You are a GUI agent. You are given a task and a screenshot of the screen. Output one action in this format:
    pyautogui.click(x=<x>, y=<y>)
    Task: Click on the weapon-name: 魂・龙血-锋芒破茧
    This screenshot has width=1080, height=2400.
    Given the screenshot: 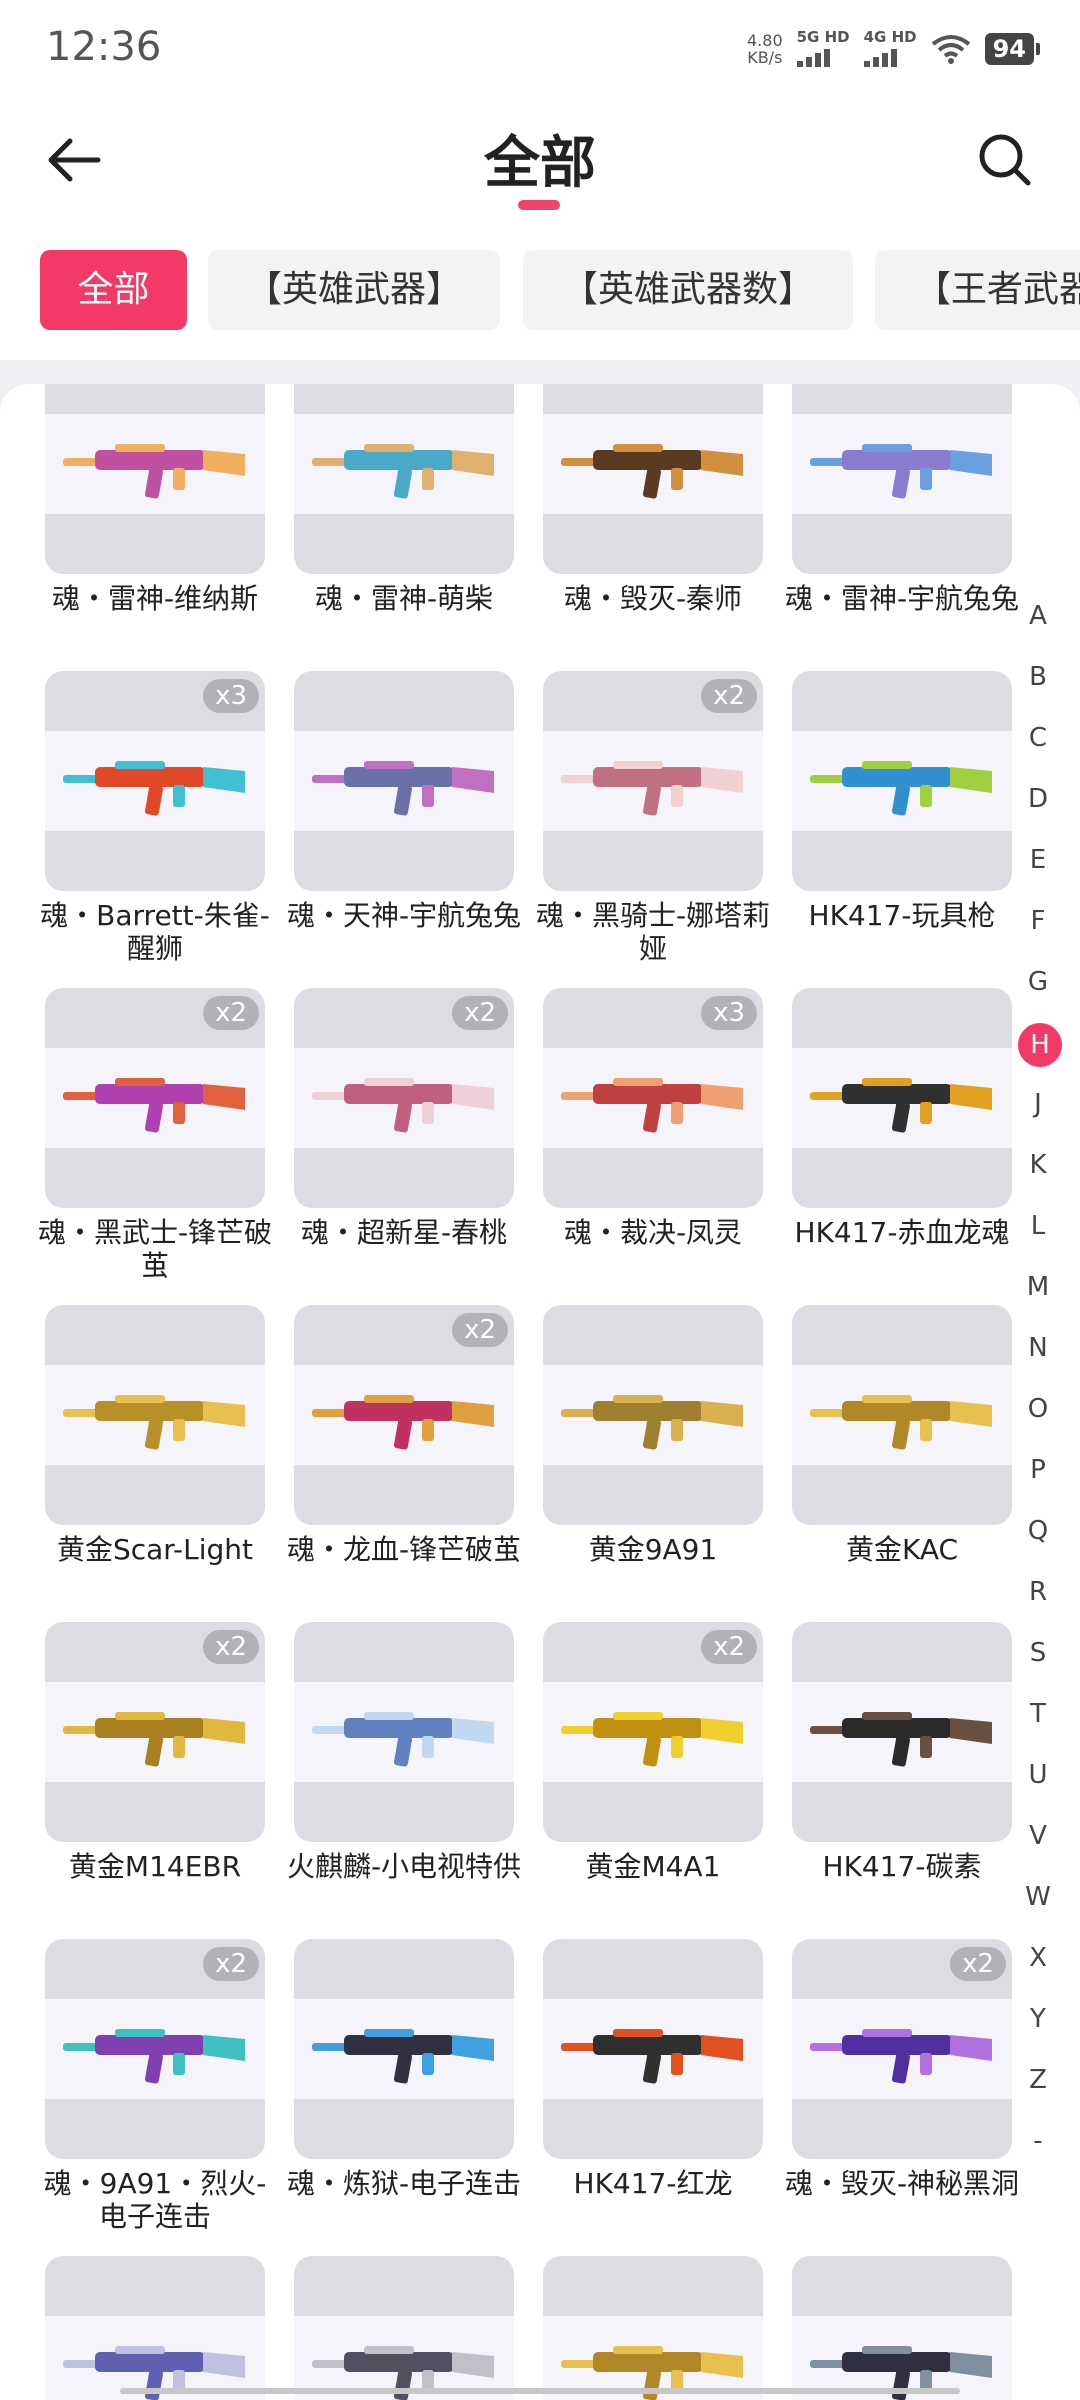 What is the action you would take?
    pyautogui.click(x=404, y=1549)
    